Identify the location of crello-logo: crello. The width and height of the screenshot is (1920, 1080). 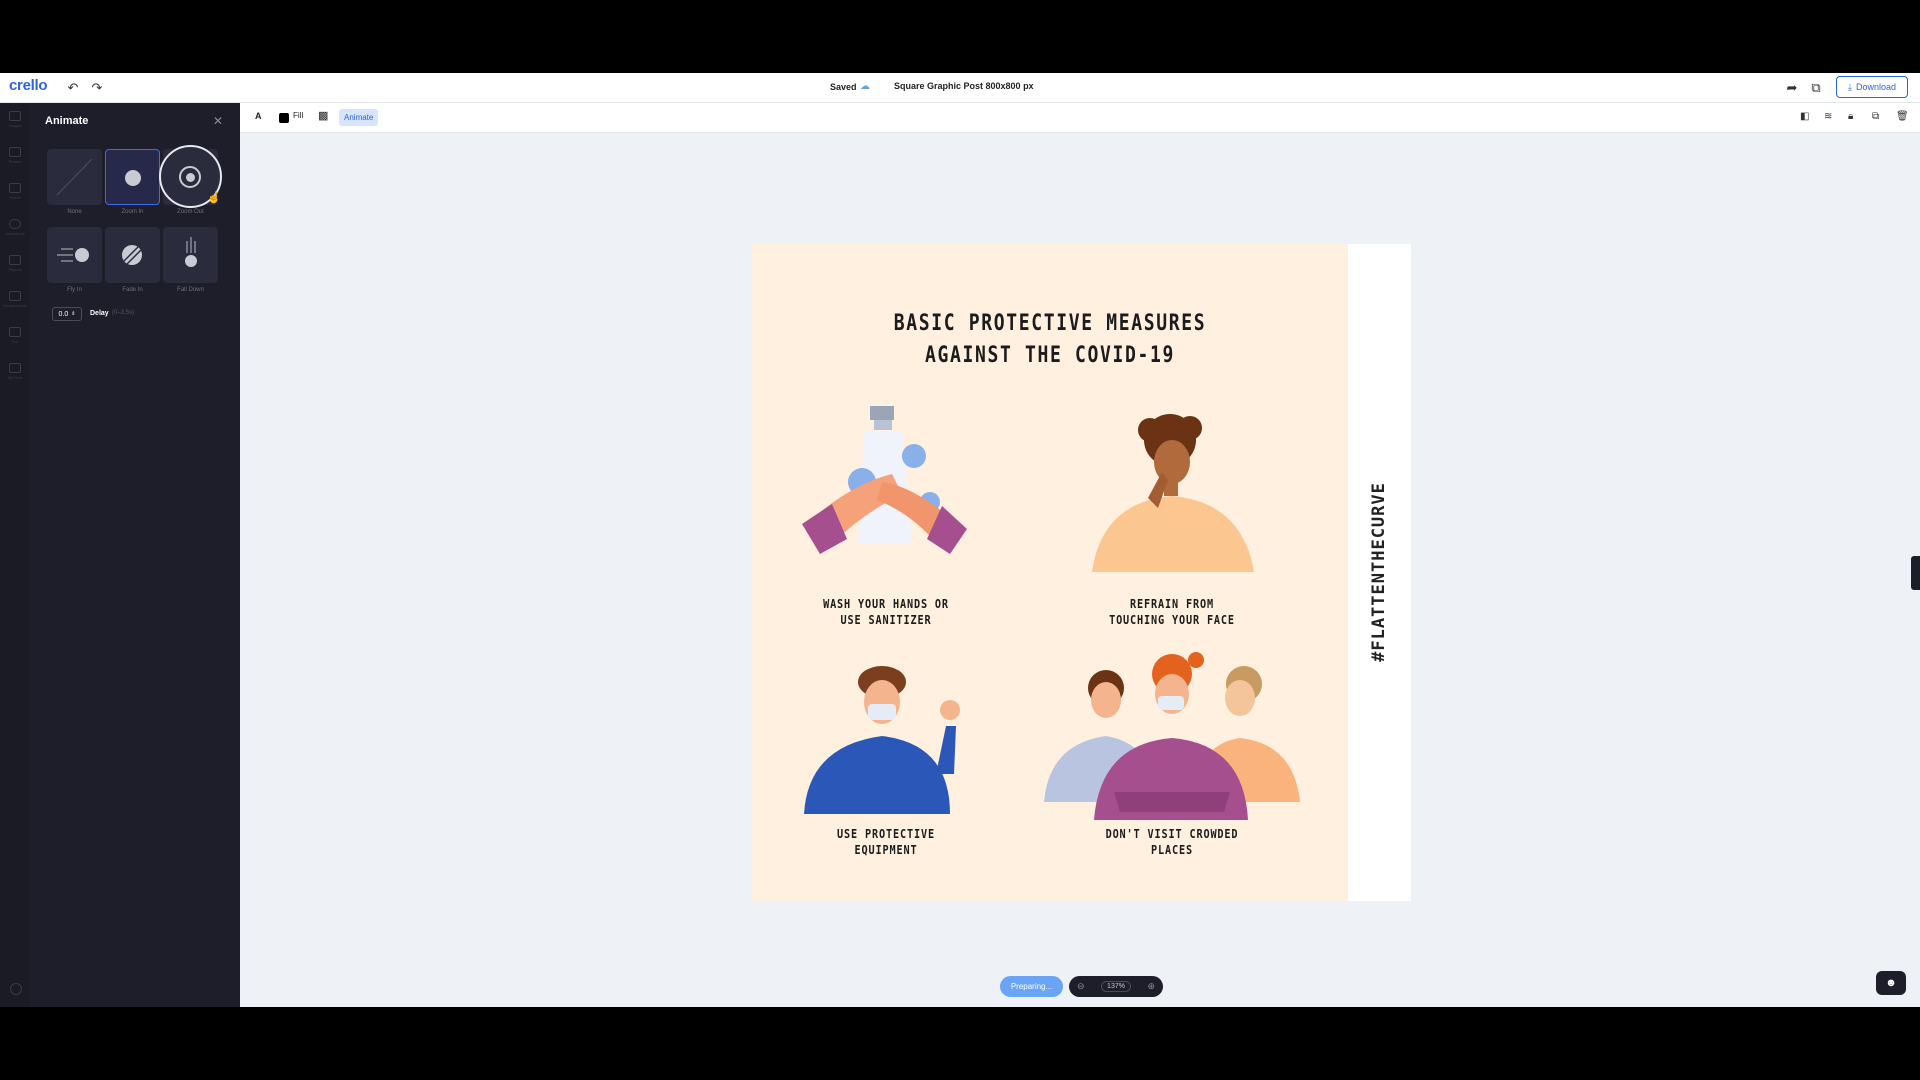
(28, 85).